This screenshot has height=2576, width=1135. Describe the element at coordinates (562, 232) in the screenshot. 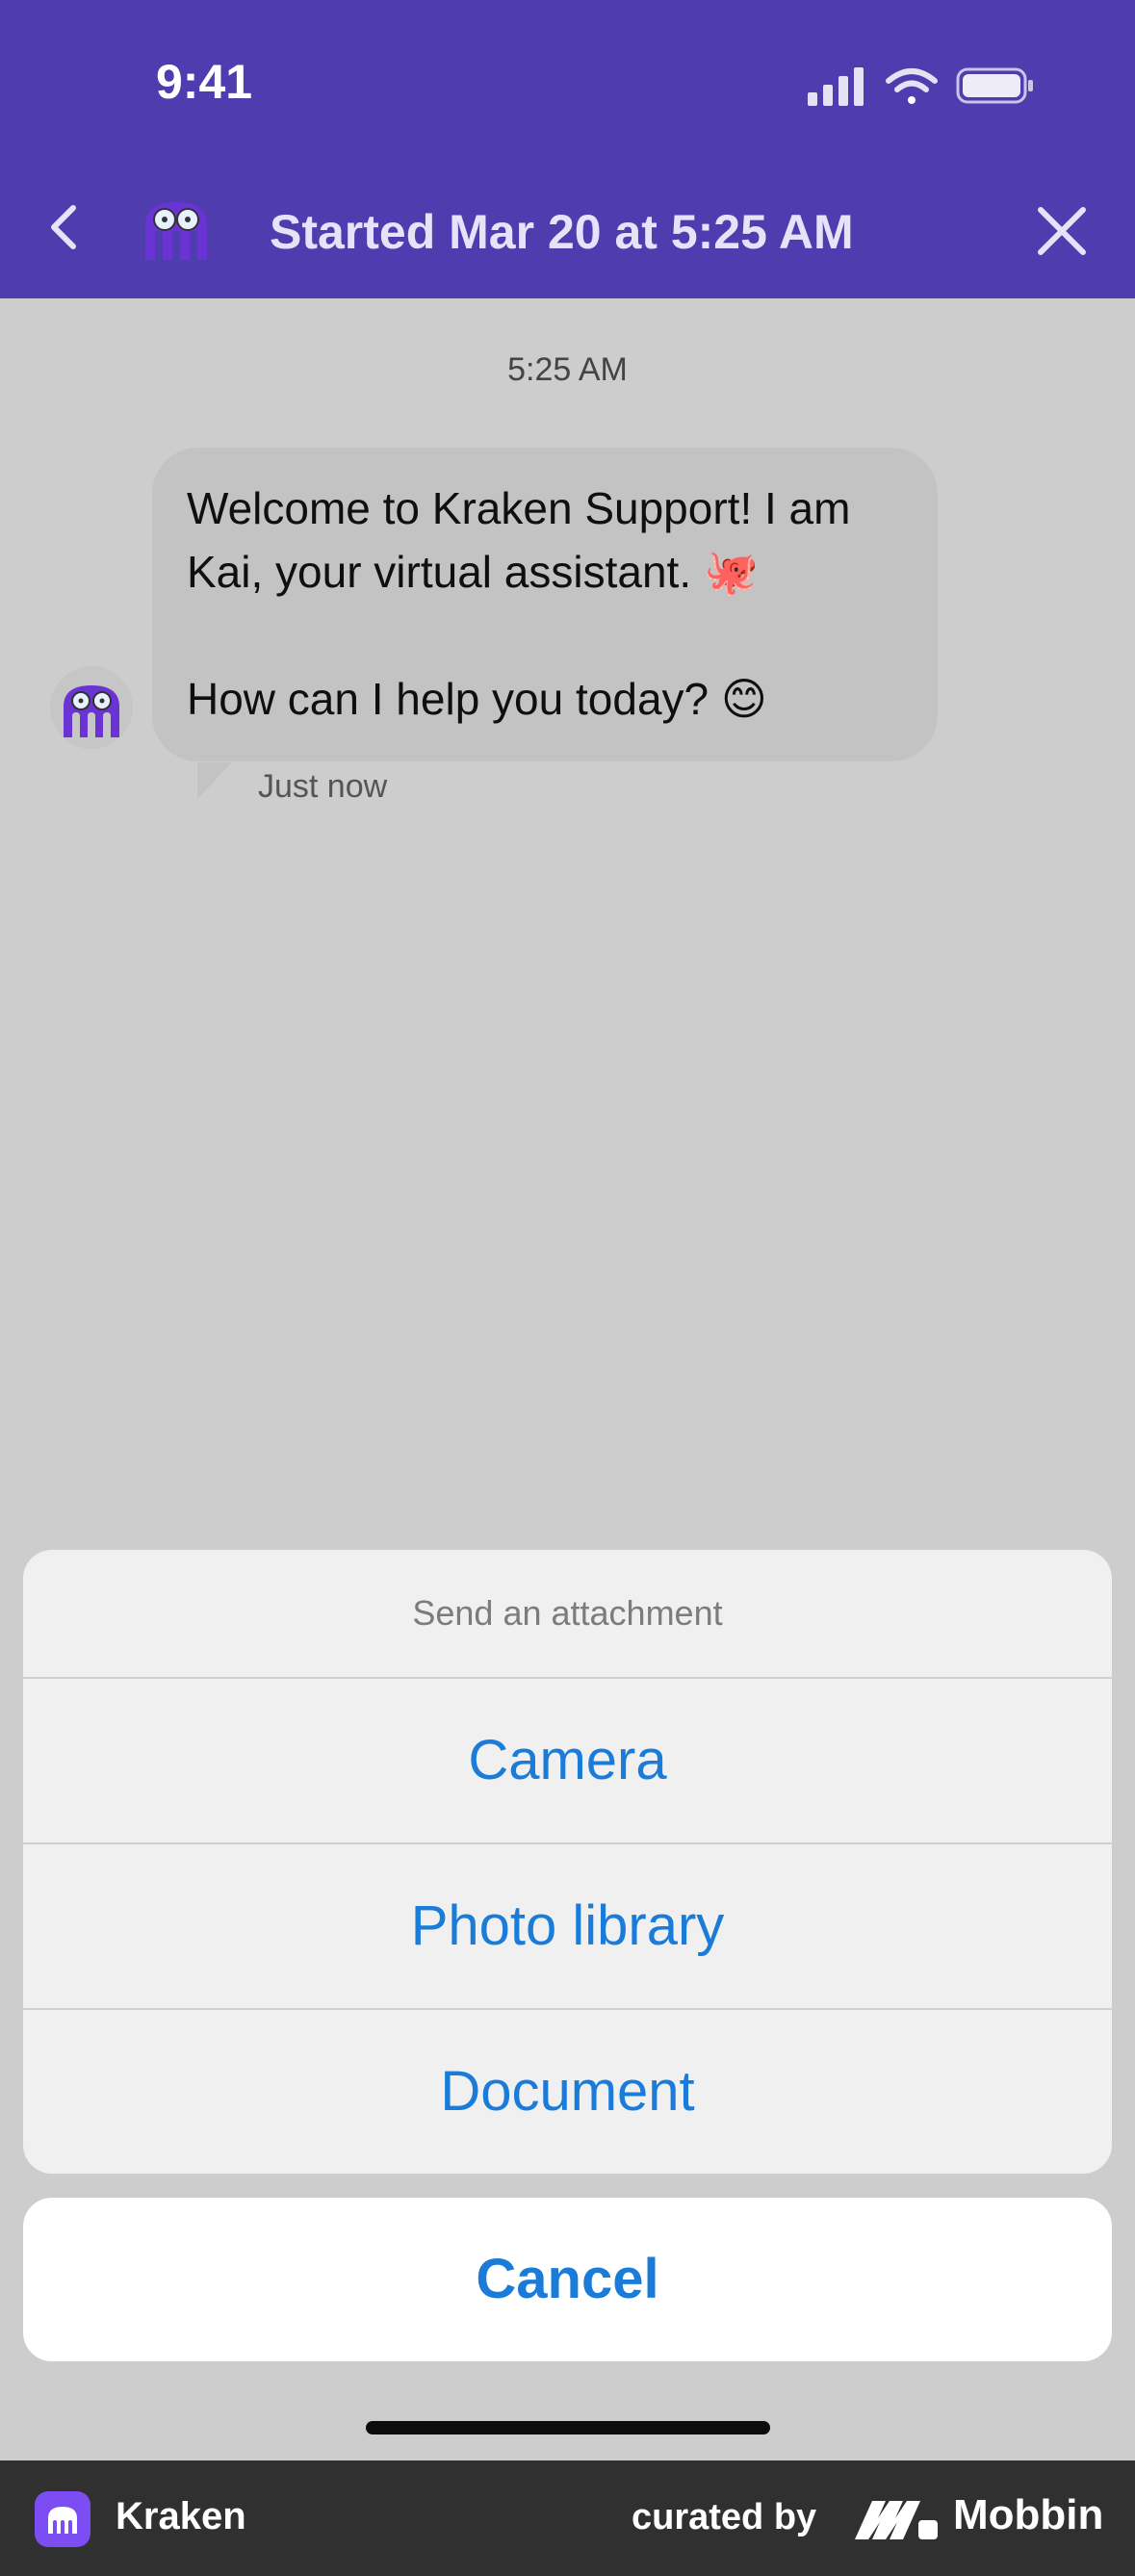

I see `conversation-title: Started Mar 20 at 5:25 AM` at that location.